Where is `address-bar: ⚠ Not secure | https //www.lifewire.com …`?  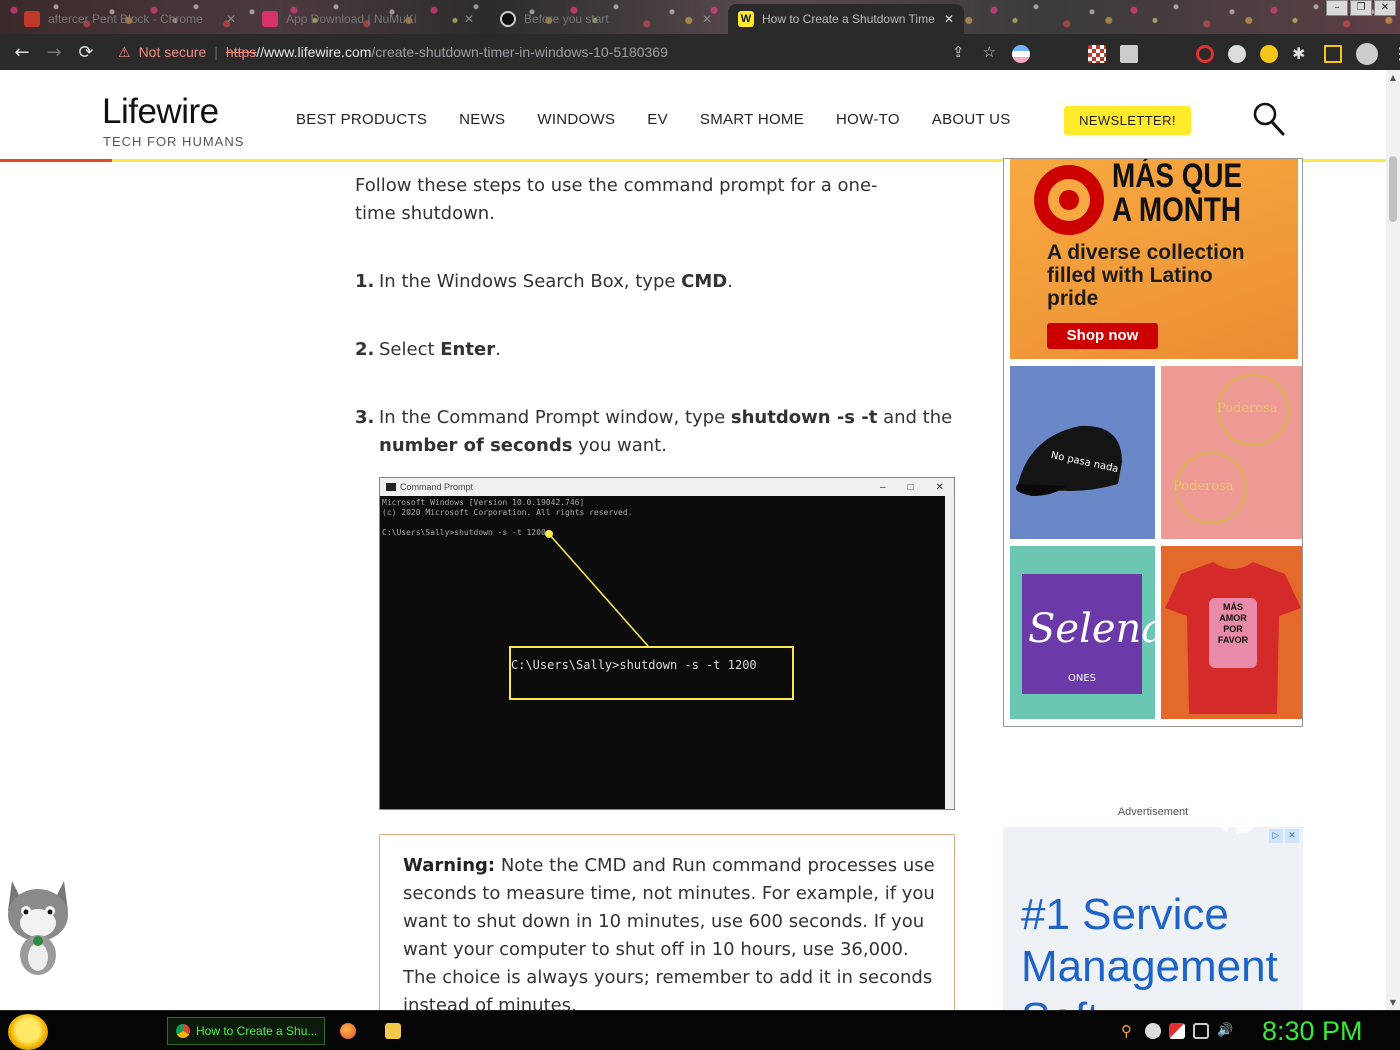 address-bar: ⚠ Not secure | https //www.lifewire.com … is located at coordinates (555, 52).